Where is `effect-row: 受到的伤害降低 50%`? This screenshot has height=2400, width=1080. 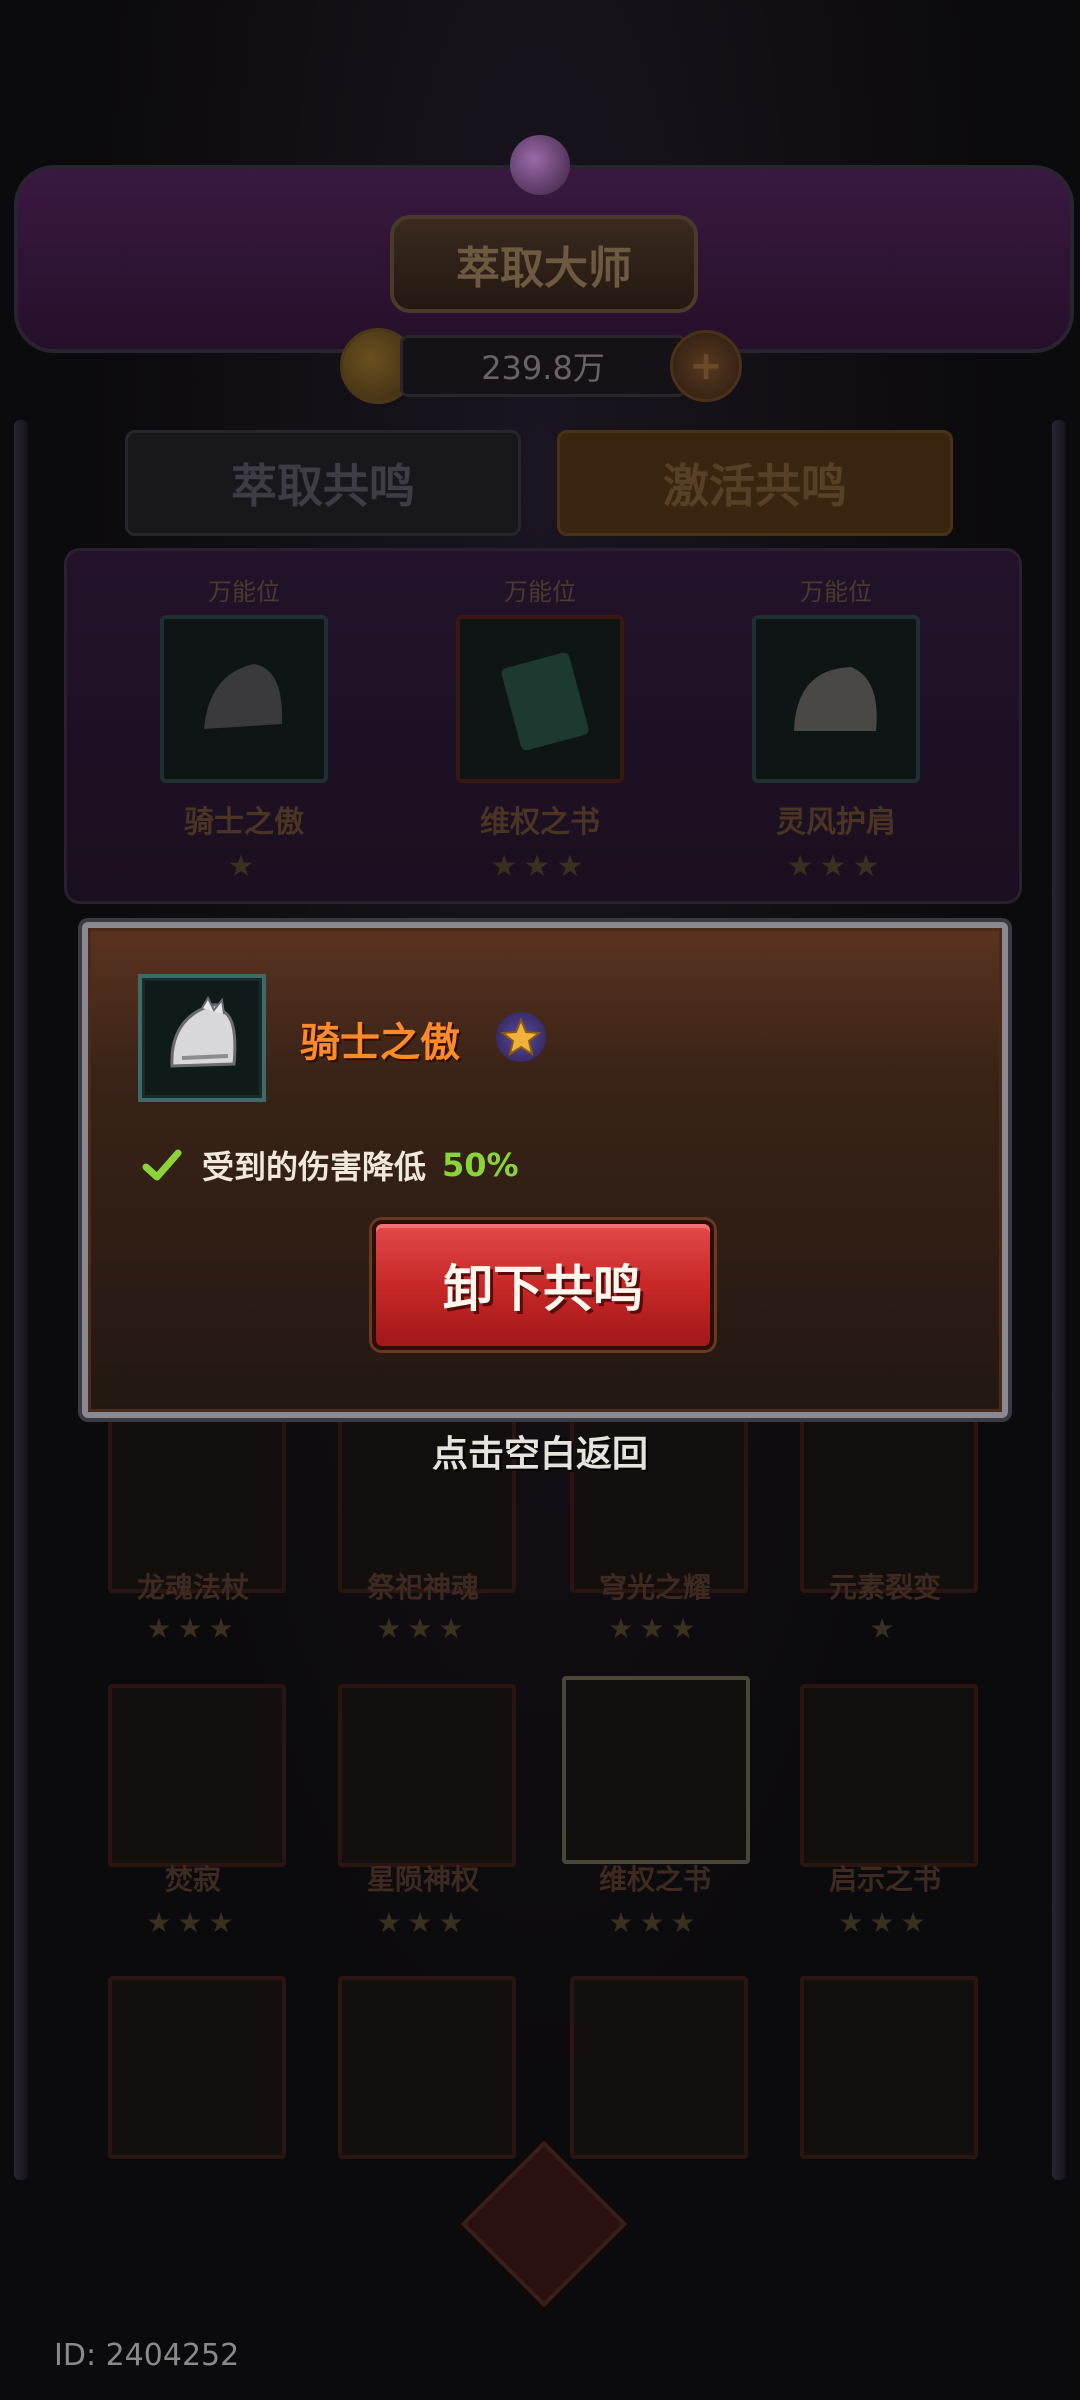 effect-row: 受到的伤害降低 50% is located at coordinates (329, 1165).